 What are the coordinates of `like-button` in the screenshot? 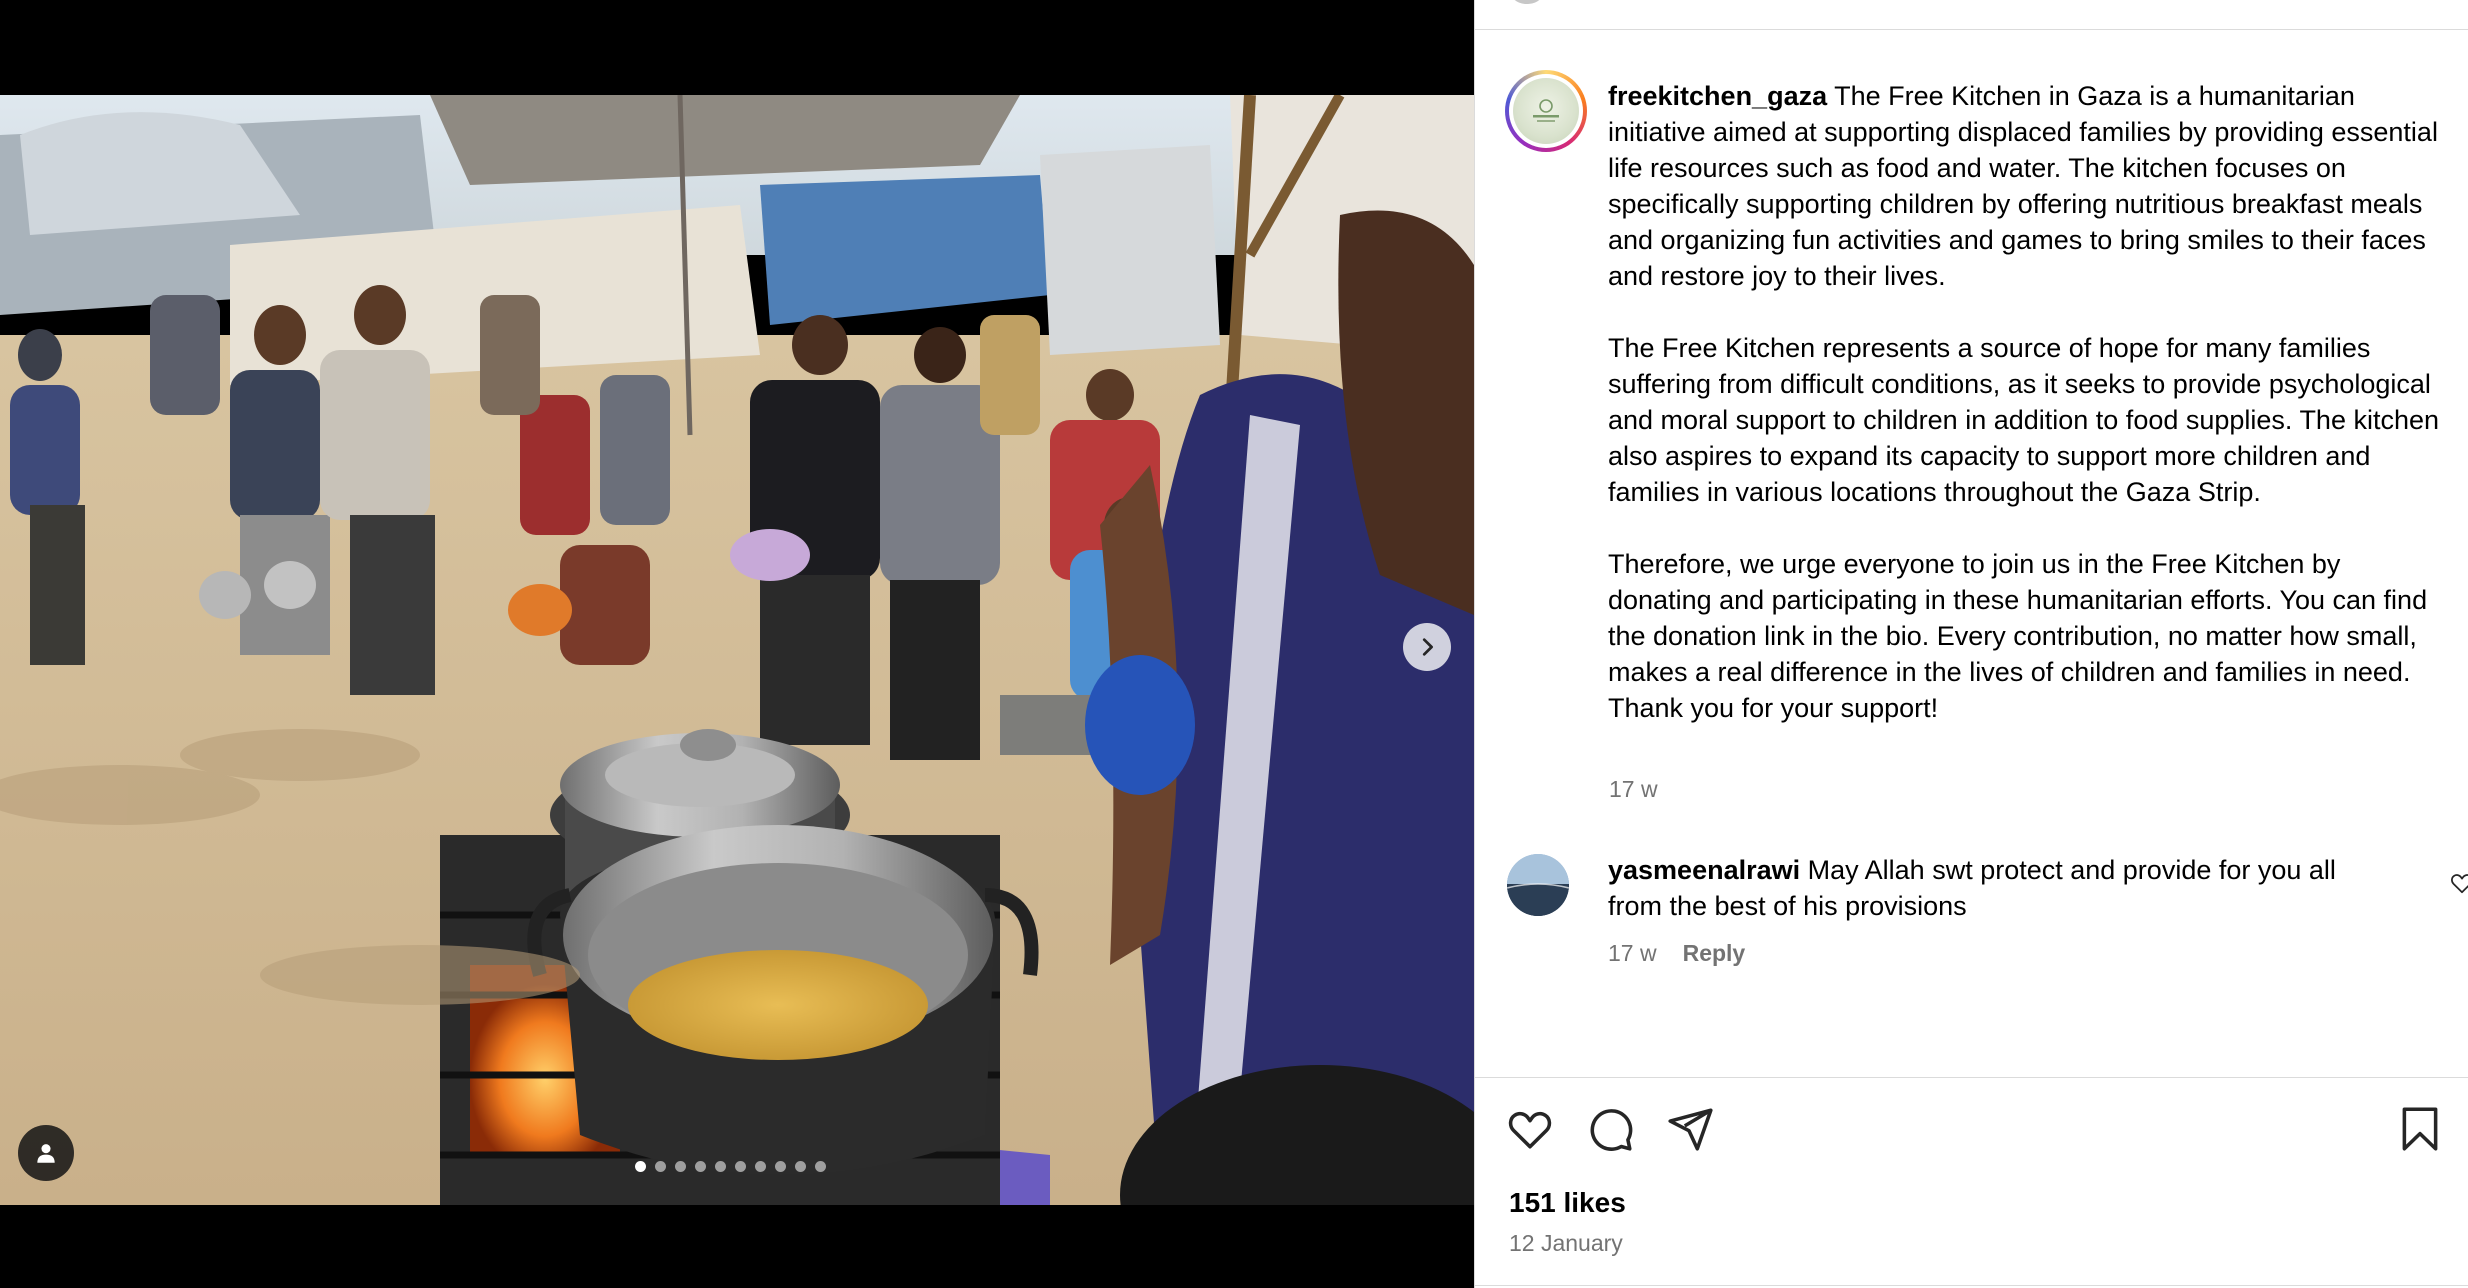 It's located at (1530, 1129).